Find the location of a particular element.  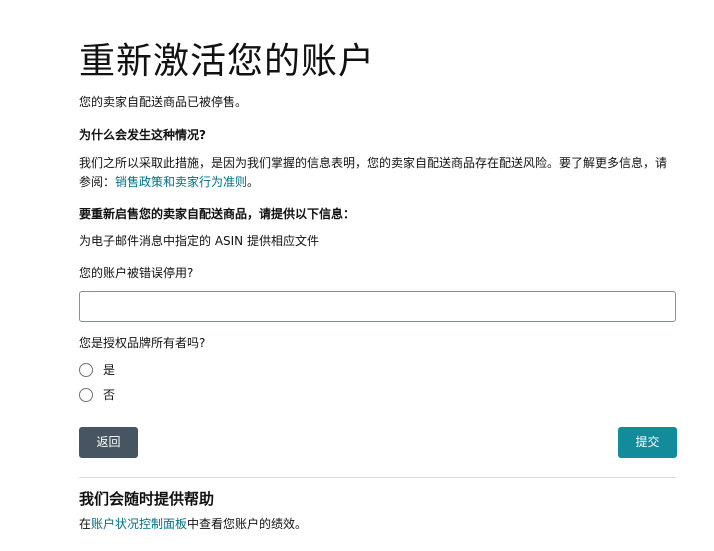

page-title: 重新激活您的账户 is located at coordinates (227, 61).